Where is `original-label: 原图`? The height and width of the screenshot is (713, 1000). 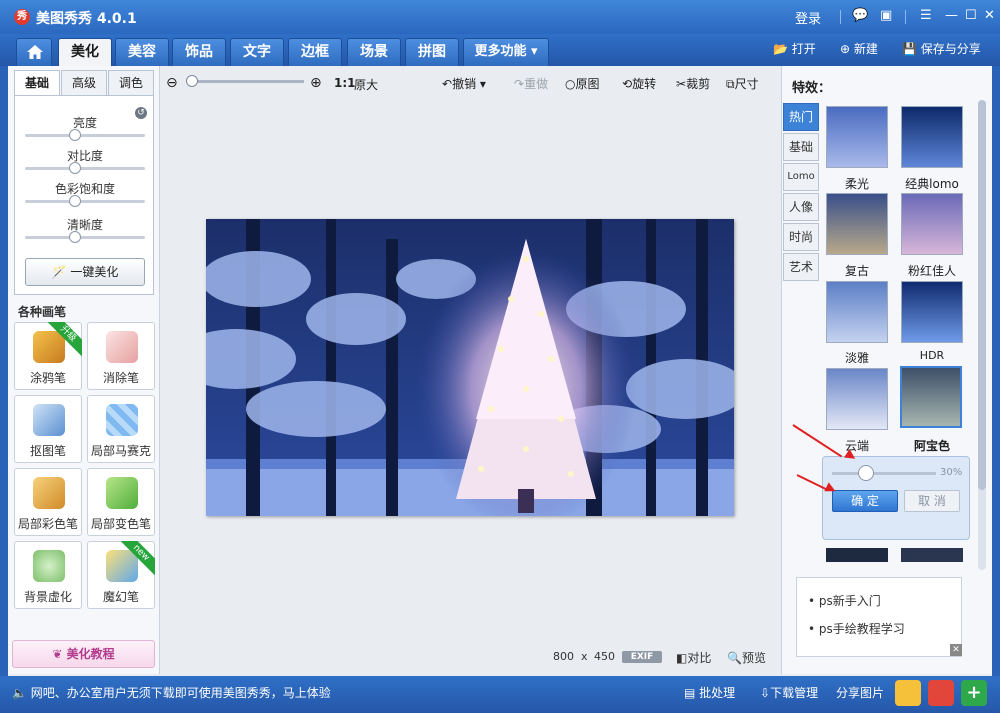 original-label: 原图 is located at coordinates (587, 84).